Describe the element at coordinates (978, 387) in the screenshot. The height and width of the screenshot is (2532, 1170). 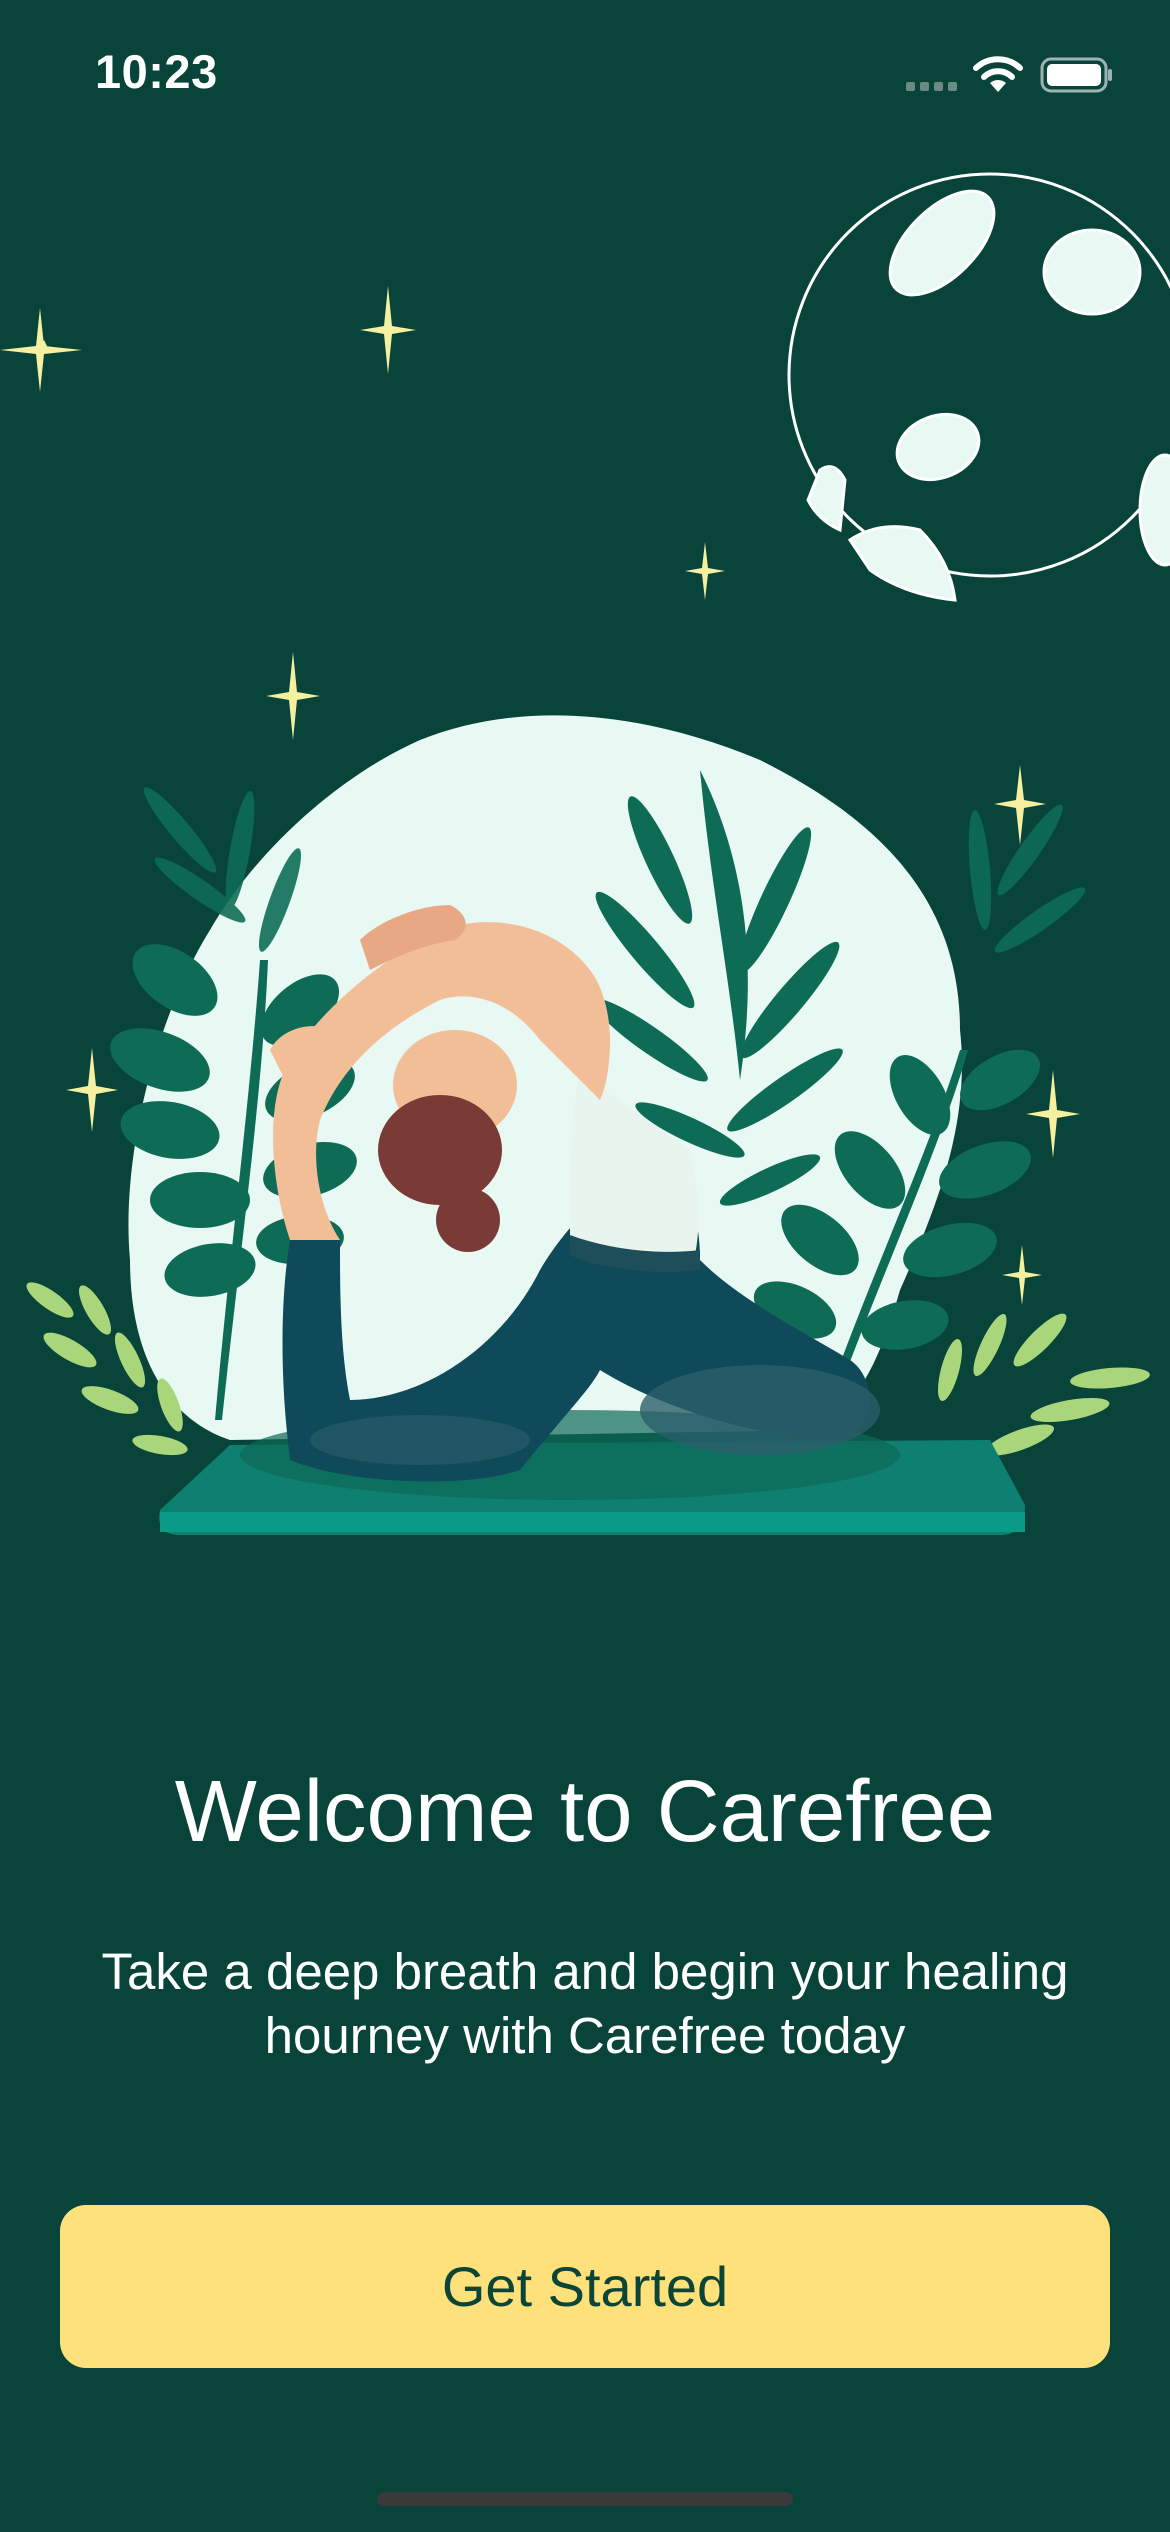
I see `moon-graphic` at that location.